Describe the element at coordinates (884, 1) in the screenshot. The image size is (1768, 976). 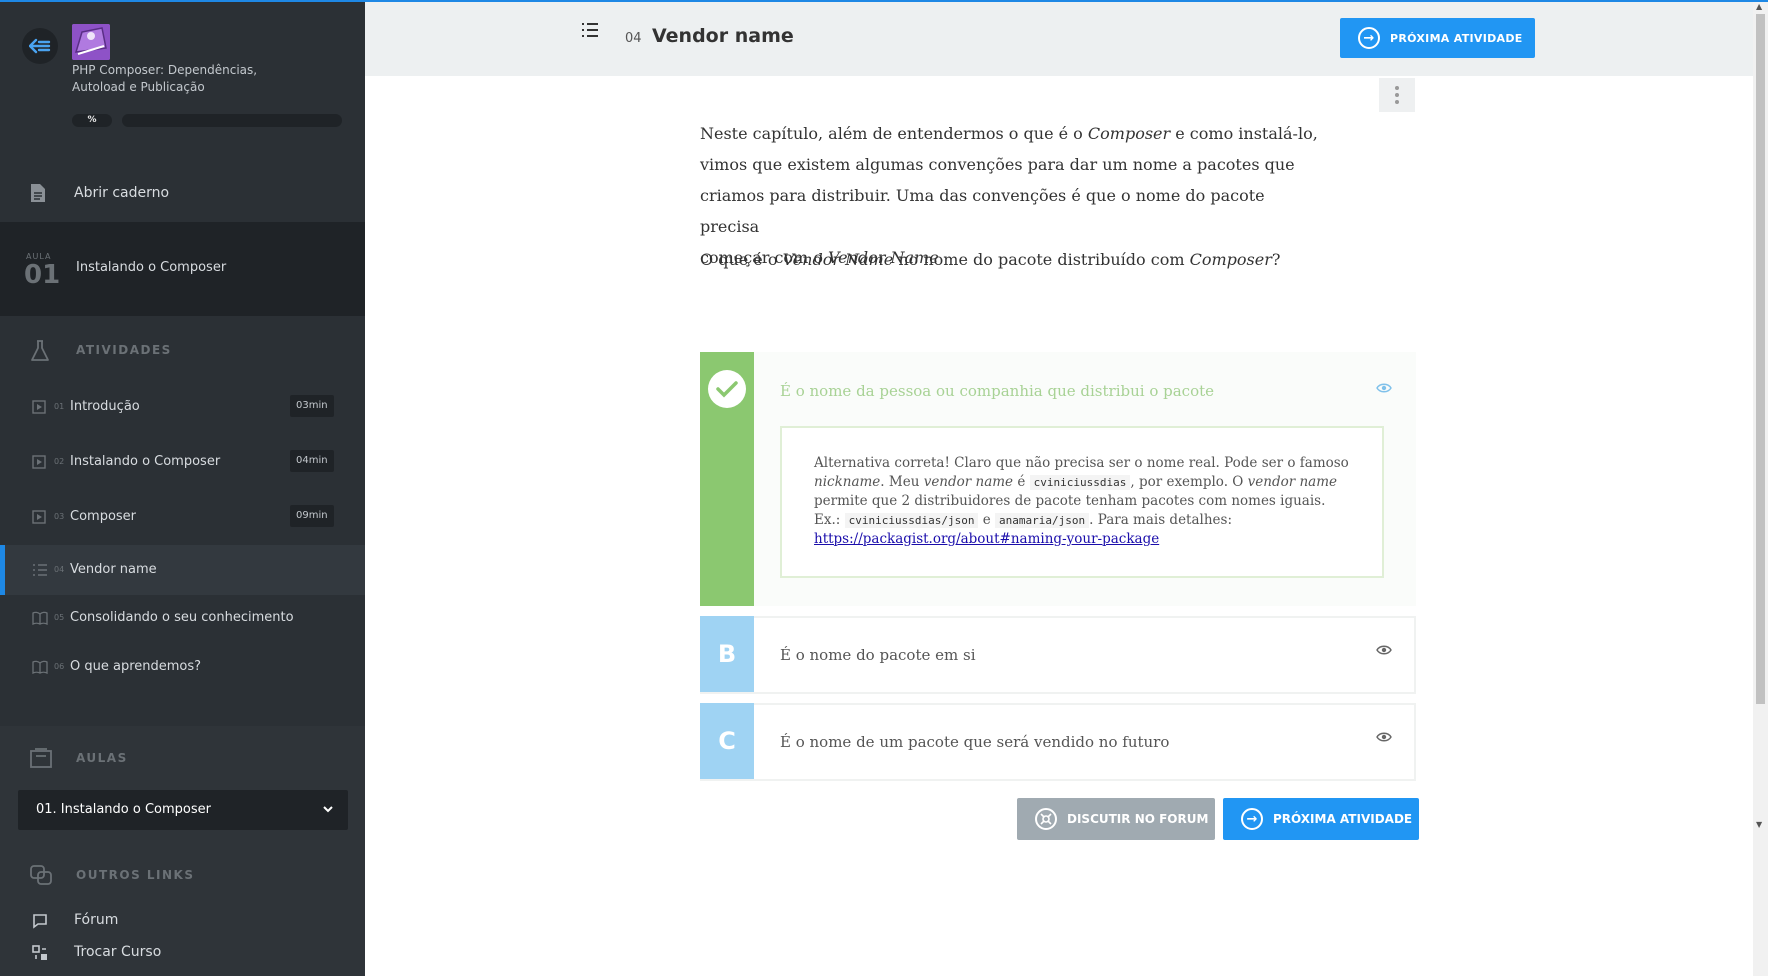
I see `top-accent-line` at that location.